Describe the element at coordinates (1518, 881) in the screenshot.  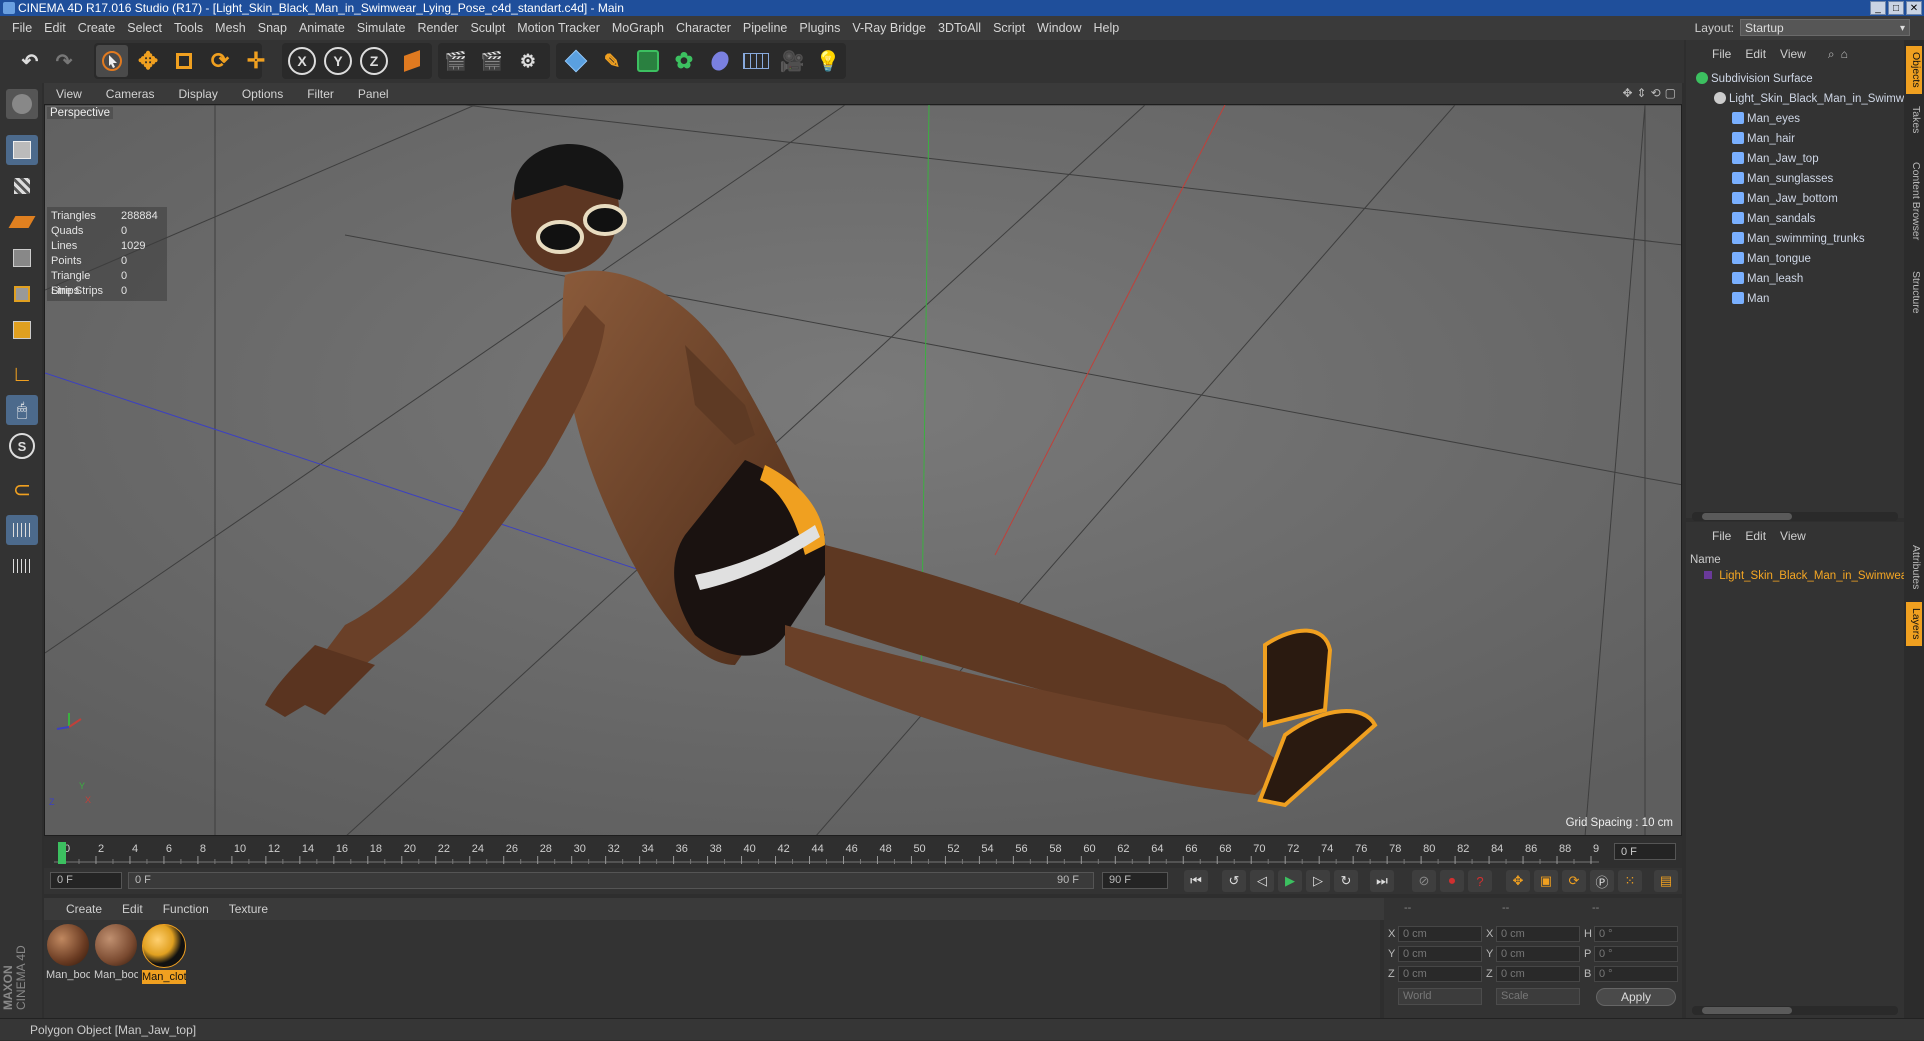
I see `key-position-icon: ✥` at that location.